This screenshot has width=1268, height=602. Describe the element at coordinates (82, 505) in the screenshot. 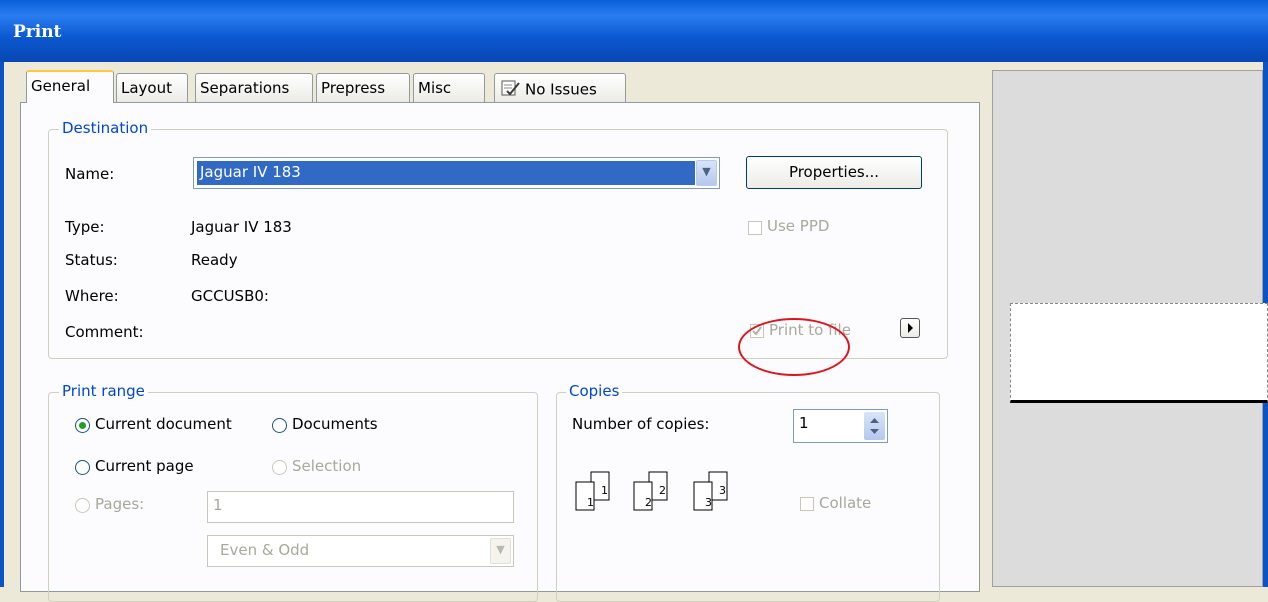

I see `pages-radio` at that location.